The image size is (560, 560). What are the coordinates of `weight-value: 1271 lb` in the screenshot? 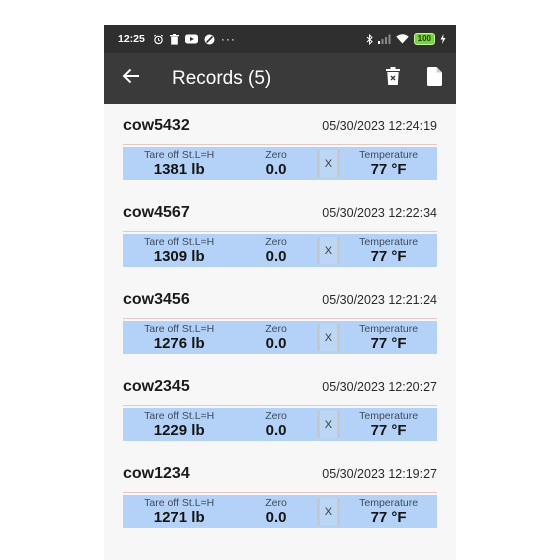 It's located at (179, 517).